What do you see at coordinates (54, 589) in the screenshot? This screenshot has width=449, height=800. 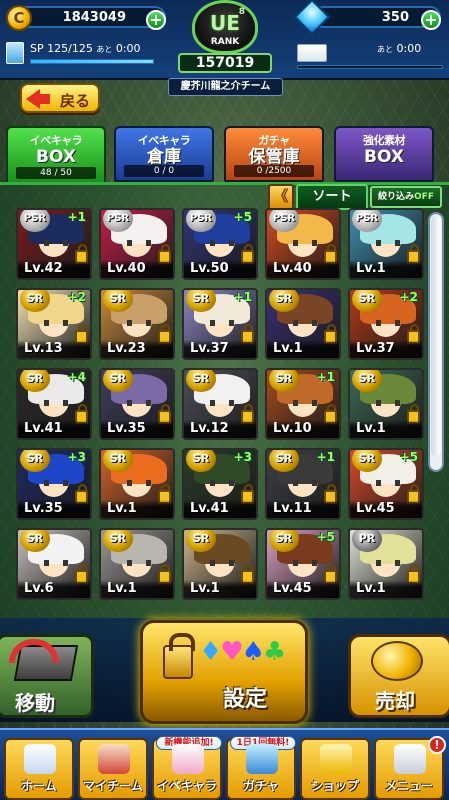 I see `card-level: Lv.6` at bounding box center [54, 589].